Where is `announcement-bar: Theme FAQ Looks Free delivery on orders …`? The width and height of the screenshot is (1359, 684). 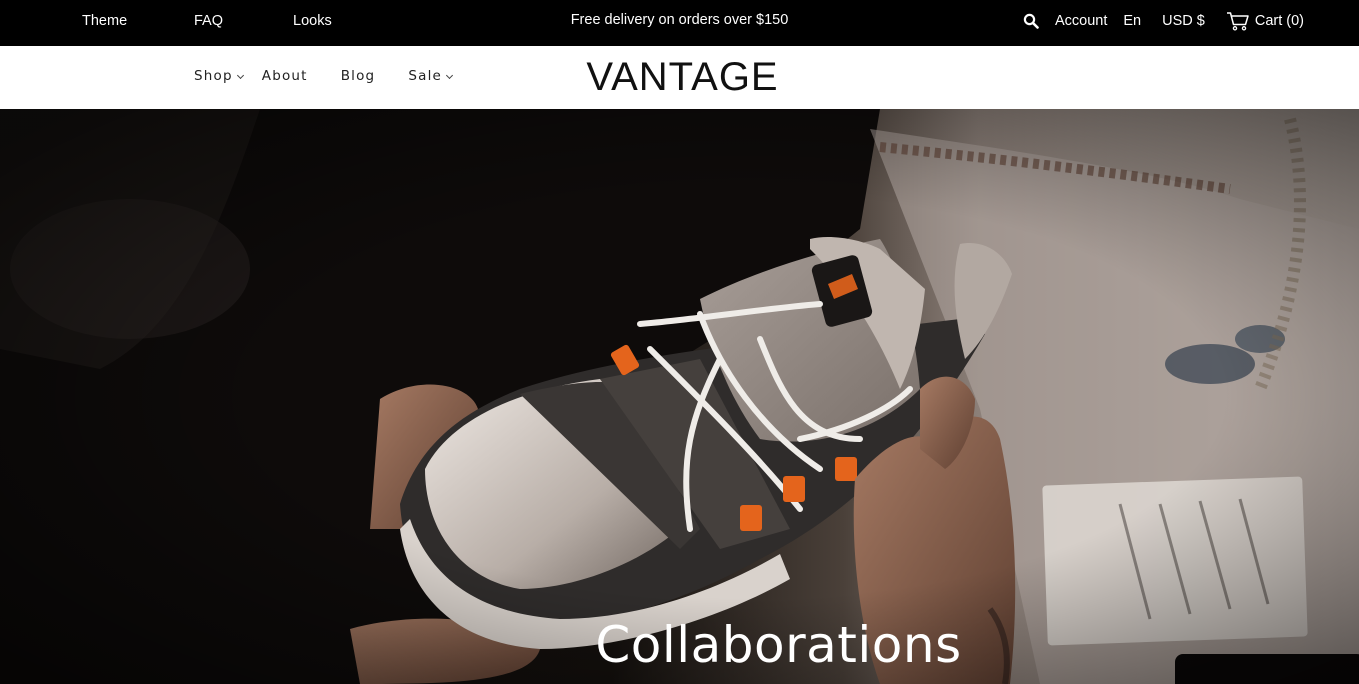 announcement-bar: Theme FAQ Looks Free delivery on orders … is located at coordinates (679, 23).